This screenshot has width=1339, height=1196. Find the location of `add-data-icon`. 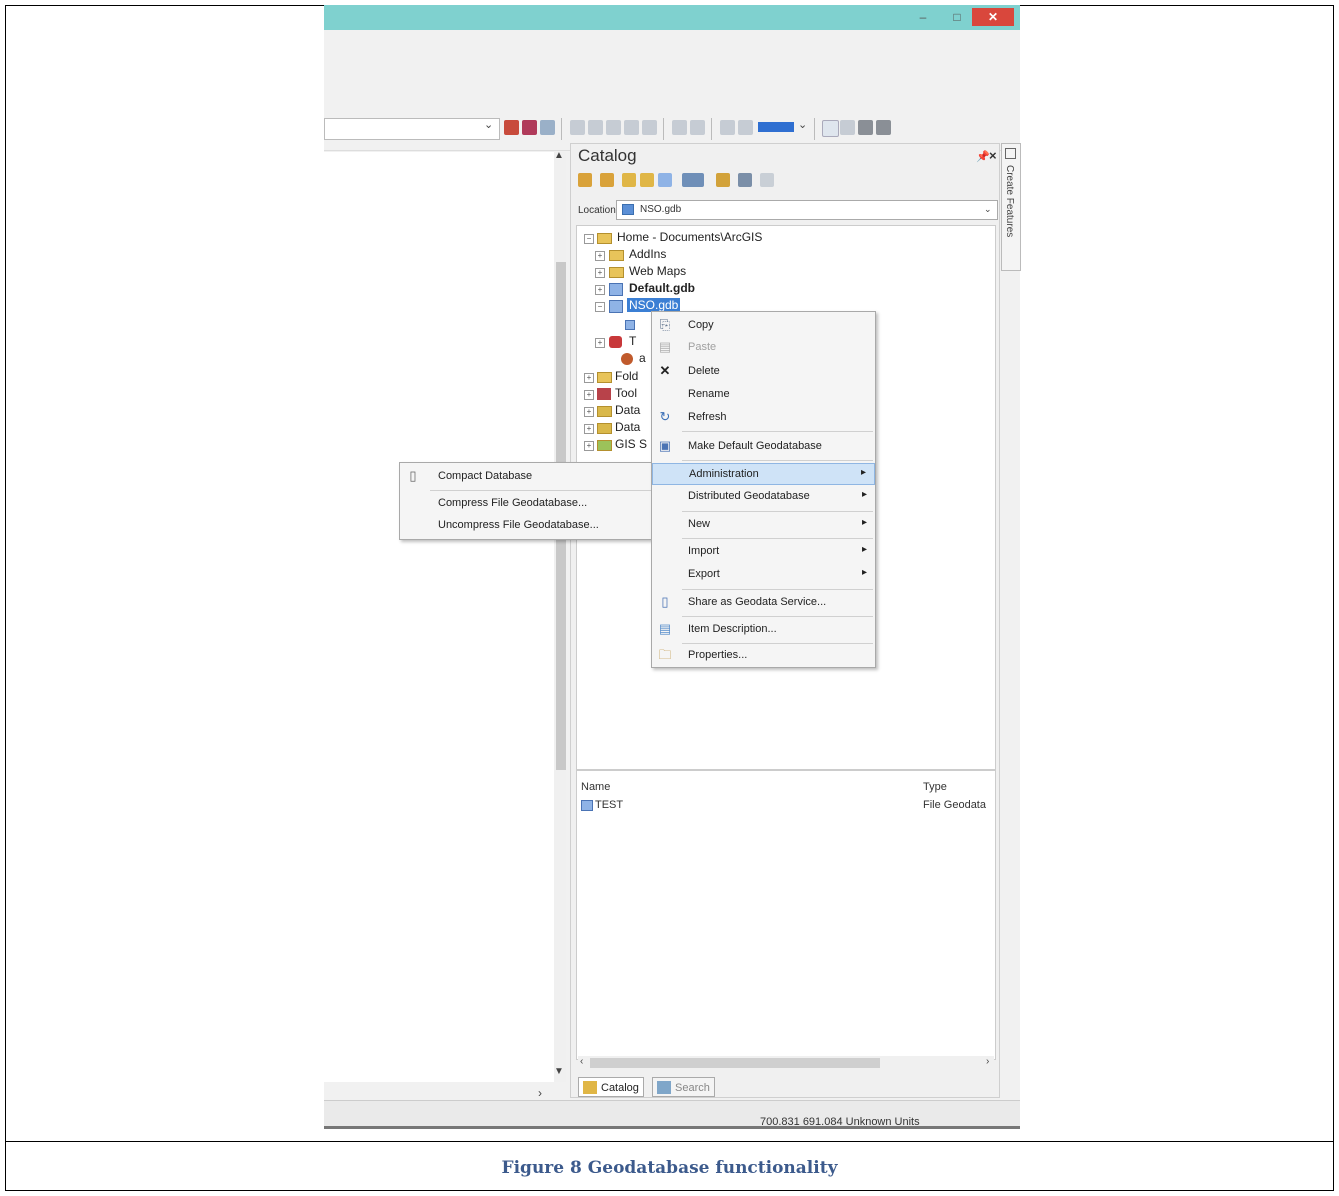

add-data-icon is located at coordinates (511, 127).